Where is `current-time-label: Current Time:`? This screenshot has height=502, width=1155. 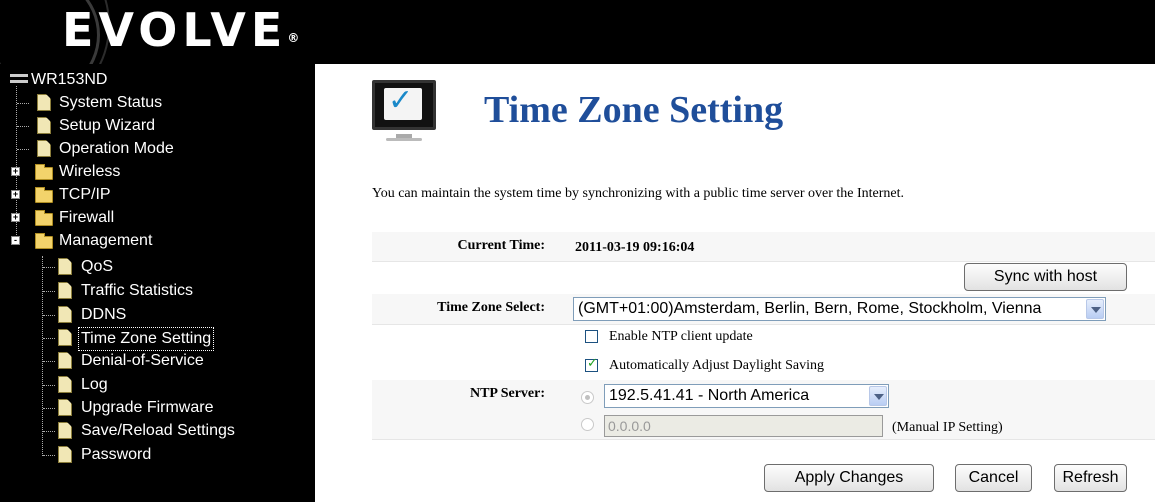
current-time-label: Current Time: is located at coordinates (501, 245).